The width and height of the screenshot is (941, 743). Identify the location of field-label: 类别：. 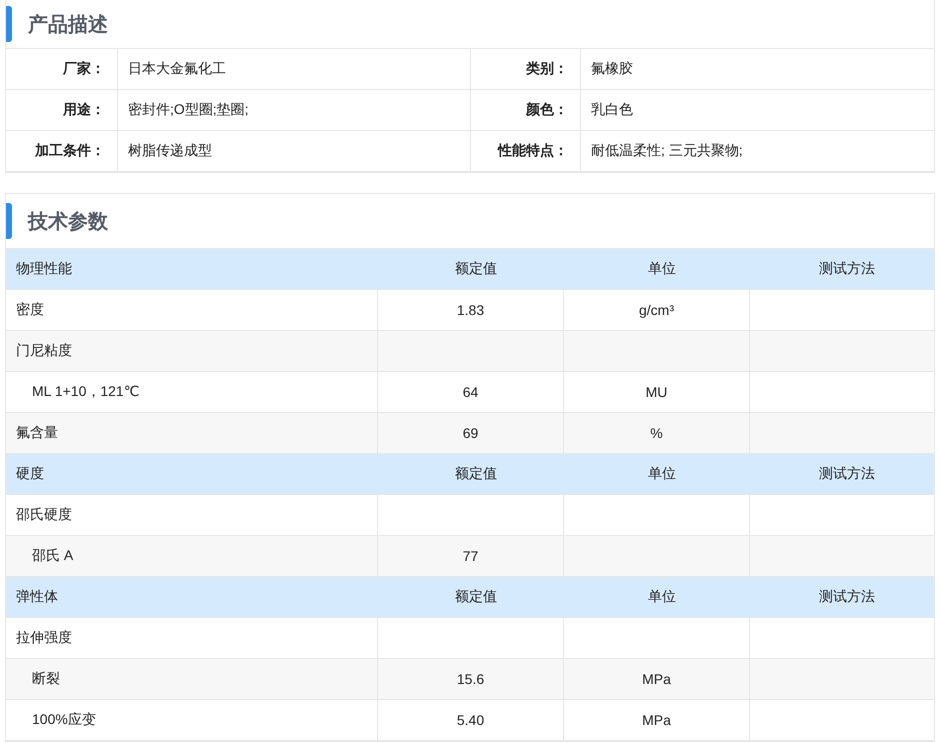
(547, 69).